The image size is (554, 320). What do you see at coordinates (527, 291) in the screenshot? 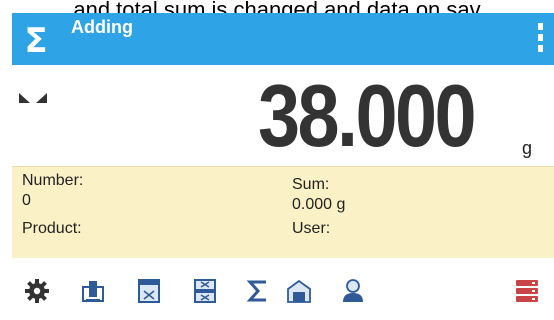
I see `database-icon` at bounding box center [527, 291].